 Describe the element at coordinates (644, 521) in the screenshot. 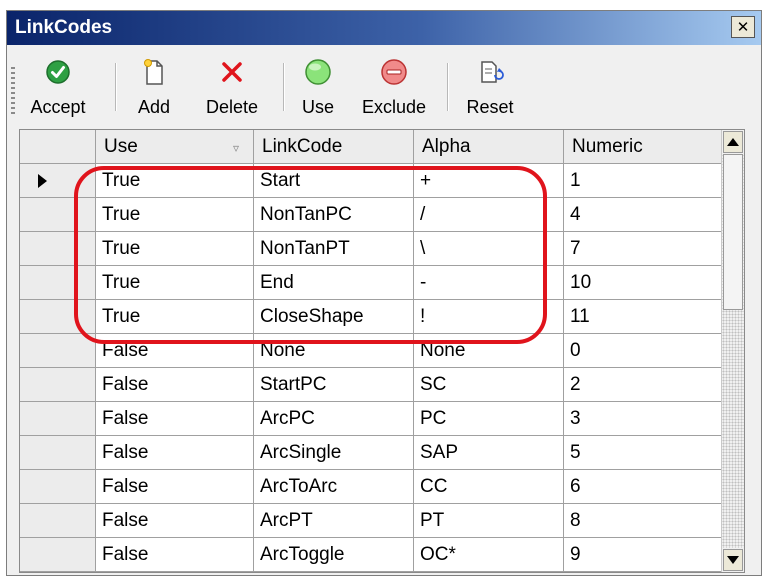

I see `cell-numeric: 8` at that location.